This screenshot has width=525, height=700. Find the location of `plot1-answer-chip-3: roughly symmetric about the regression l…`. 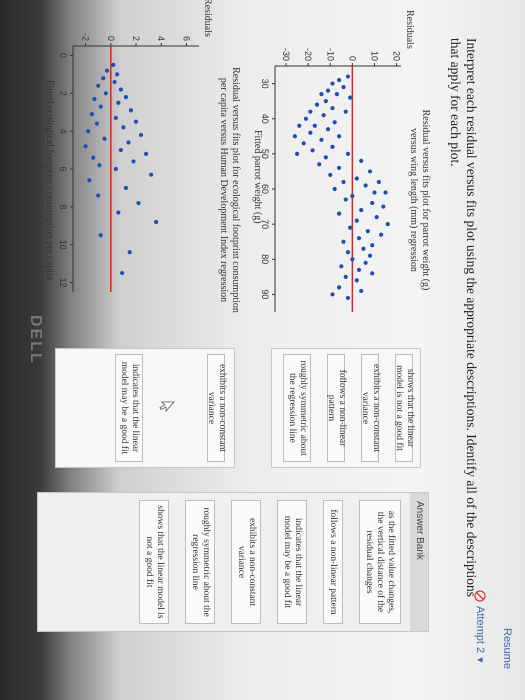

plot1-answer-chip-3: roughly symmetric about the regression l… is located at coordinates (297, 408).